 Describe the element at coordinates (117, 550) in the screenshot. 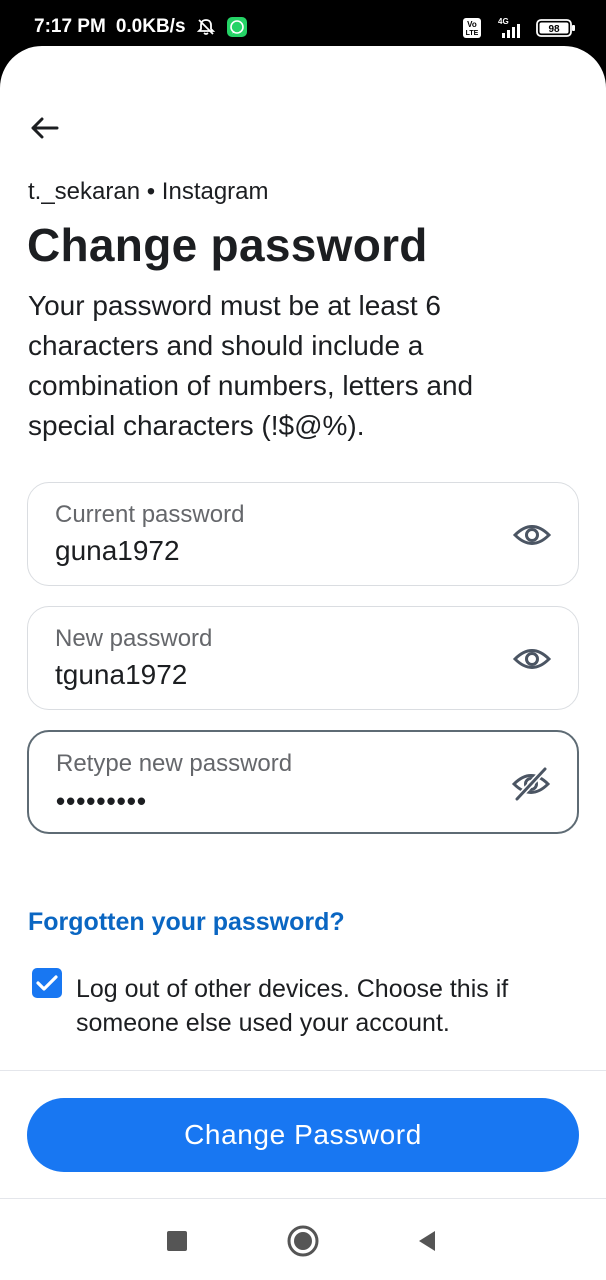

I see `current-password-value: guna1972` at that location.